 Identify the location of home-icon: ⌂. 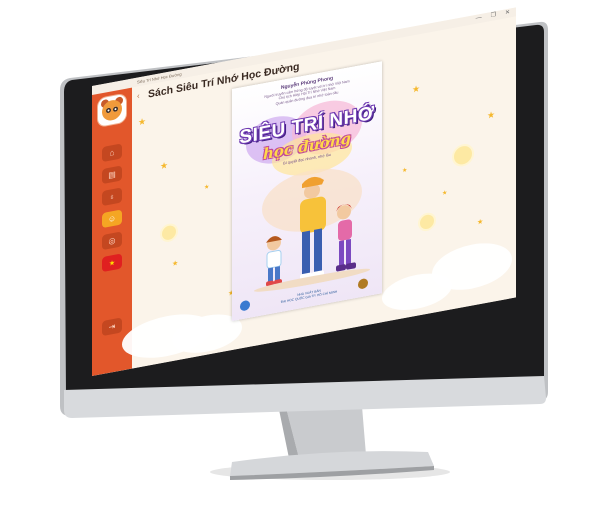
(112, 152).